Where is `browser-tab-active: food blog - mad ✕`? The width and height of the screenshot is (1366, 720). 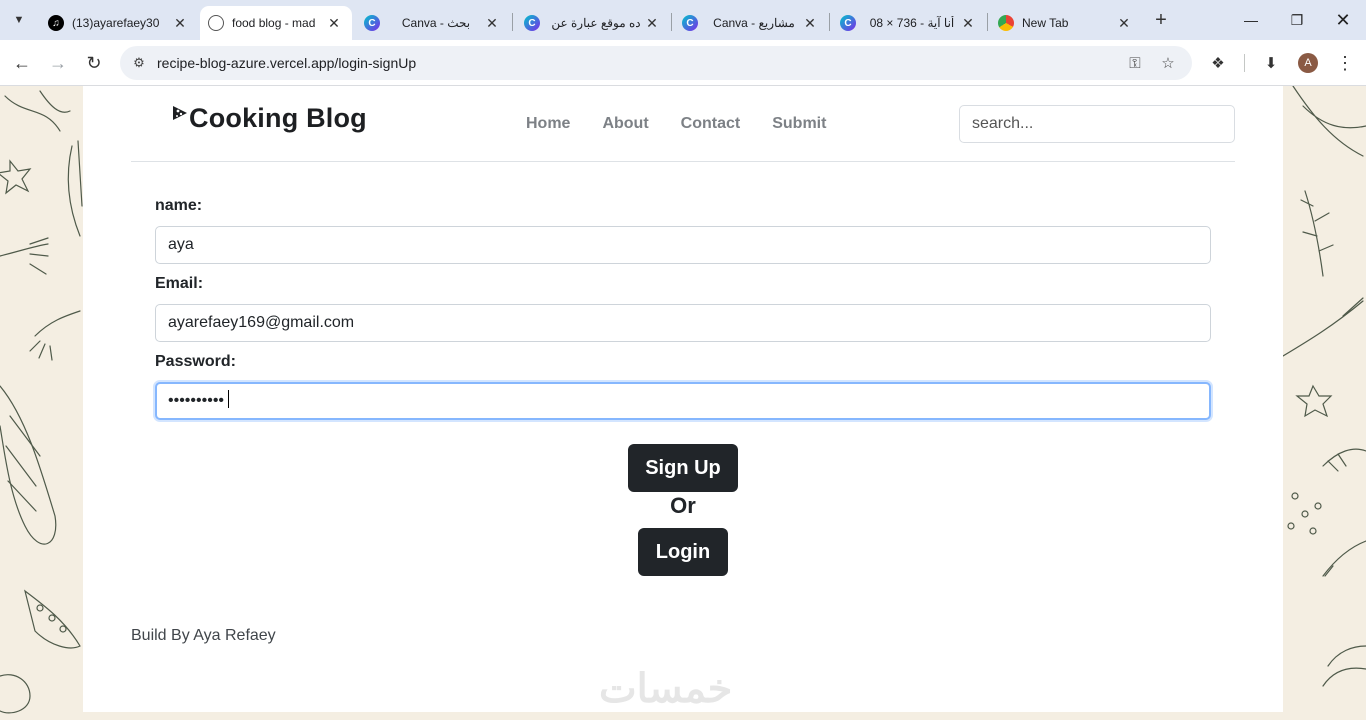
browser-tab-active: food blog - mad ✕ is located at coordinates (276, 23).